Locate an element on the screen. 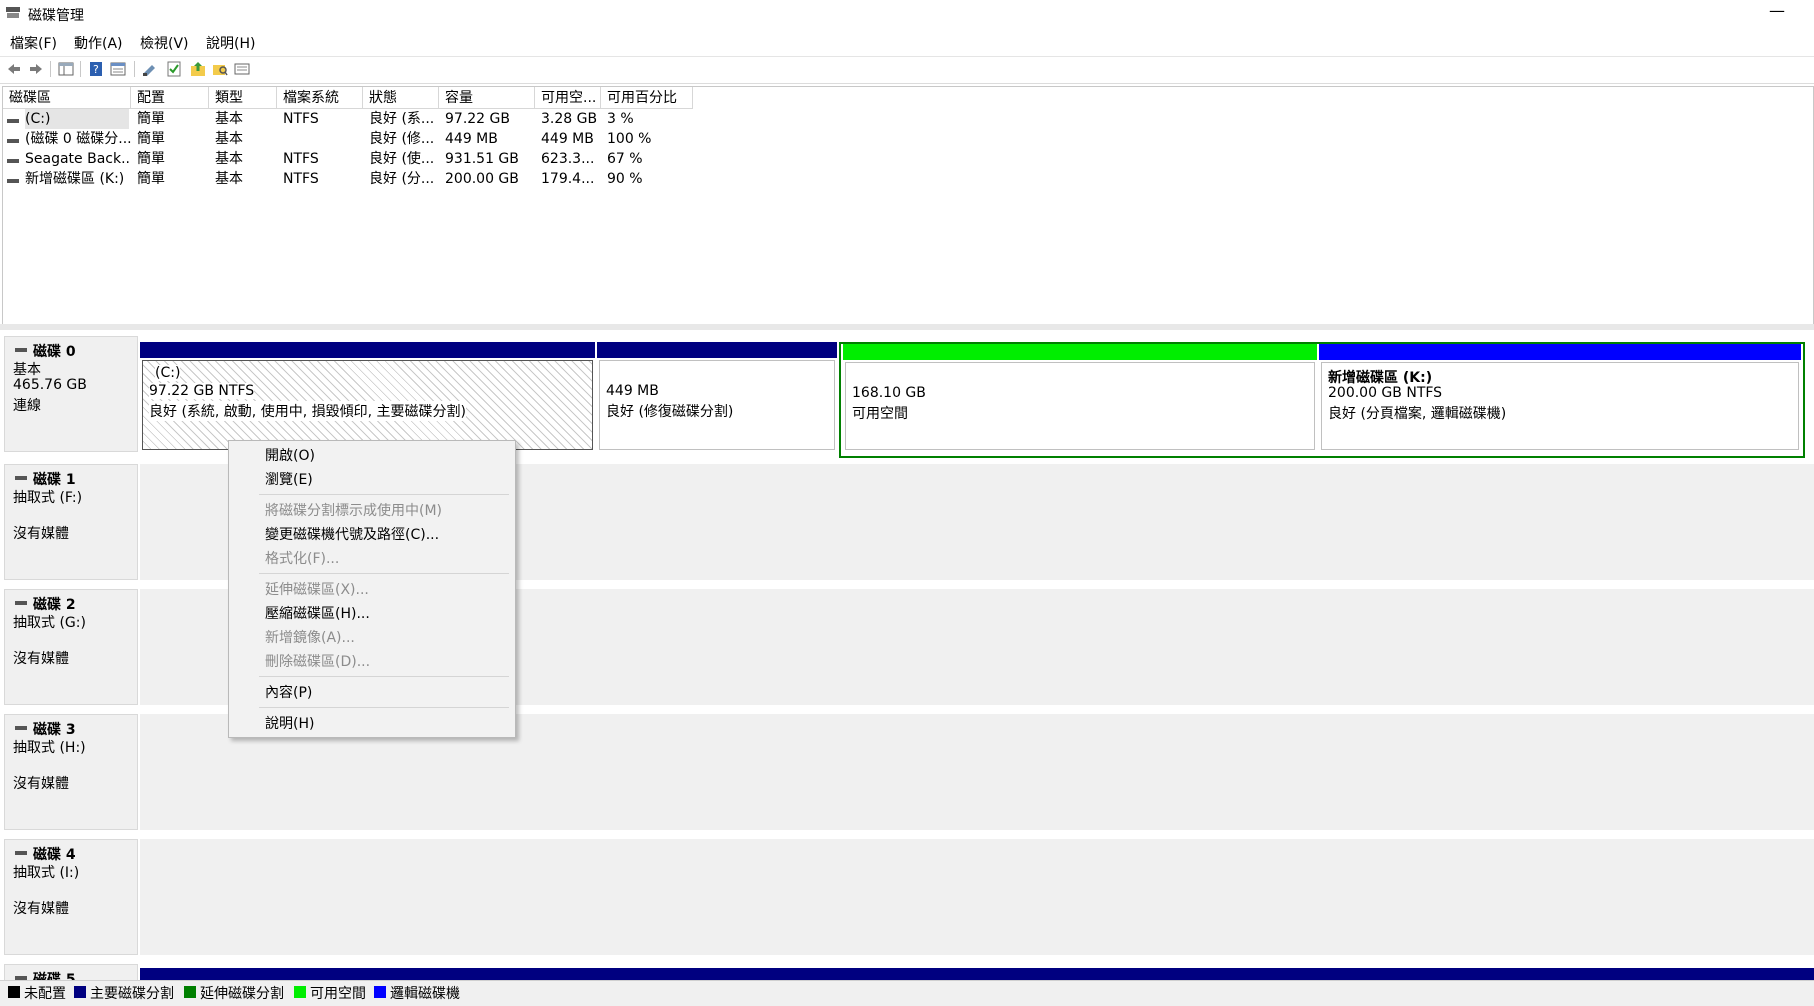 Image resolution: width=1814 pixels, height=1006 pixels. legend-swatch-primary is located at coordinates (80, 992).